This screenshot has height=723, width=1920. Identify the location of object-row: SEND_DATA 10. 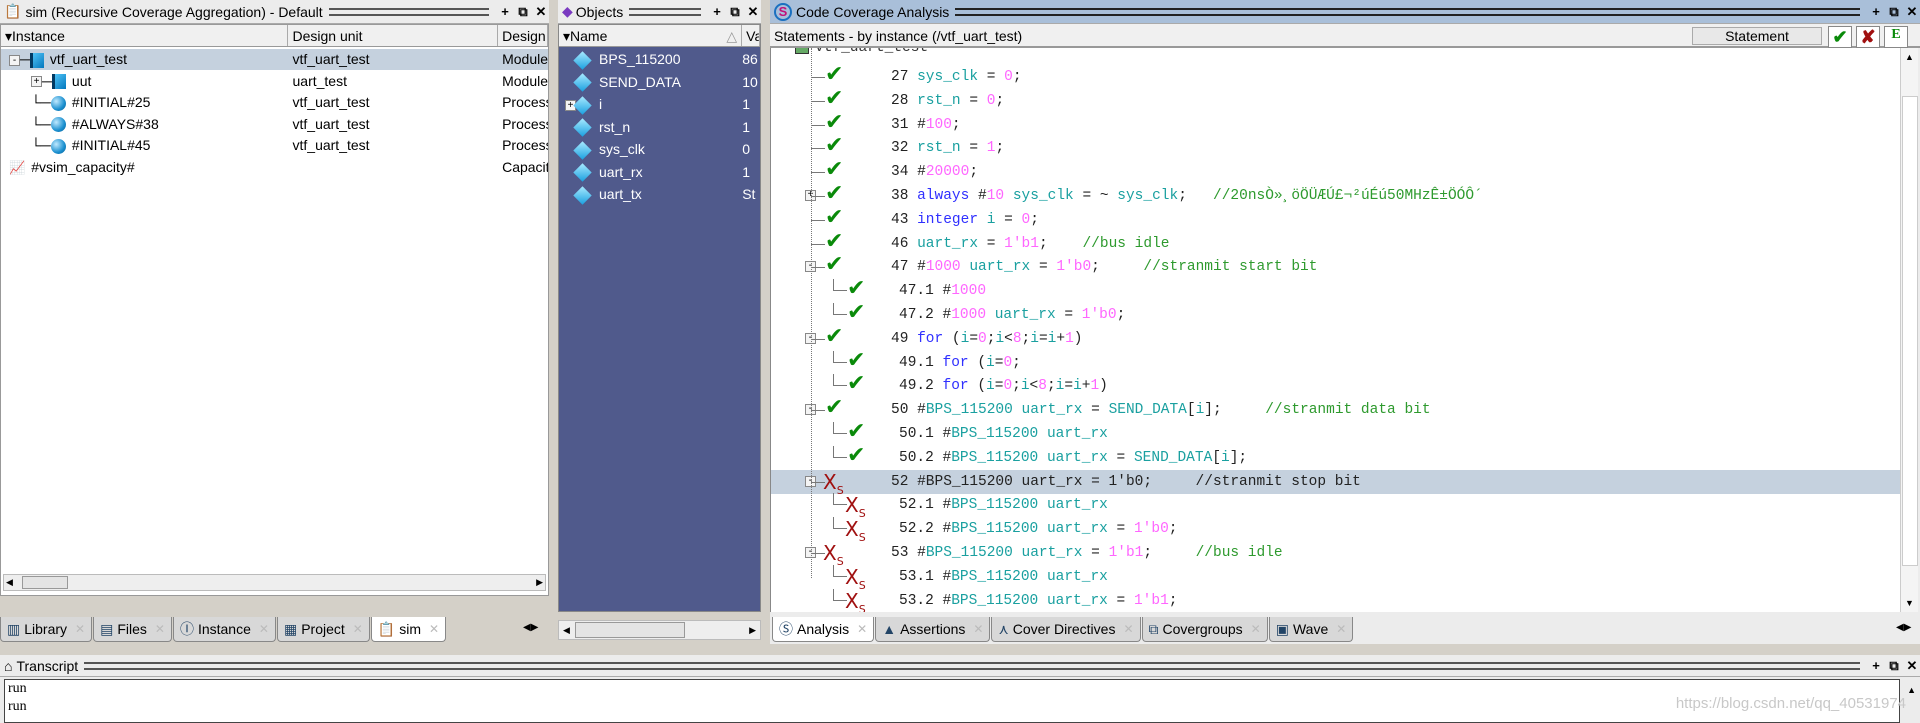
(659, 82).